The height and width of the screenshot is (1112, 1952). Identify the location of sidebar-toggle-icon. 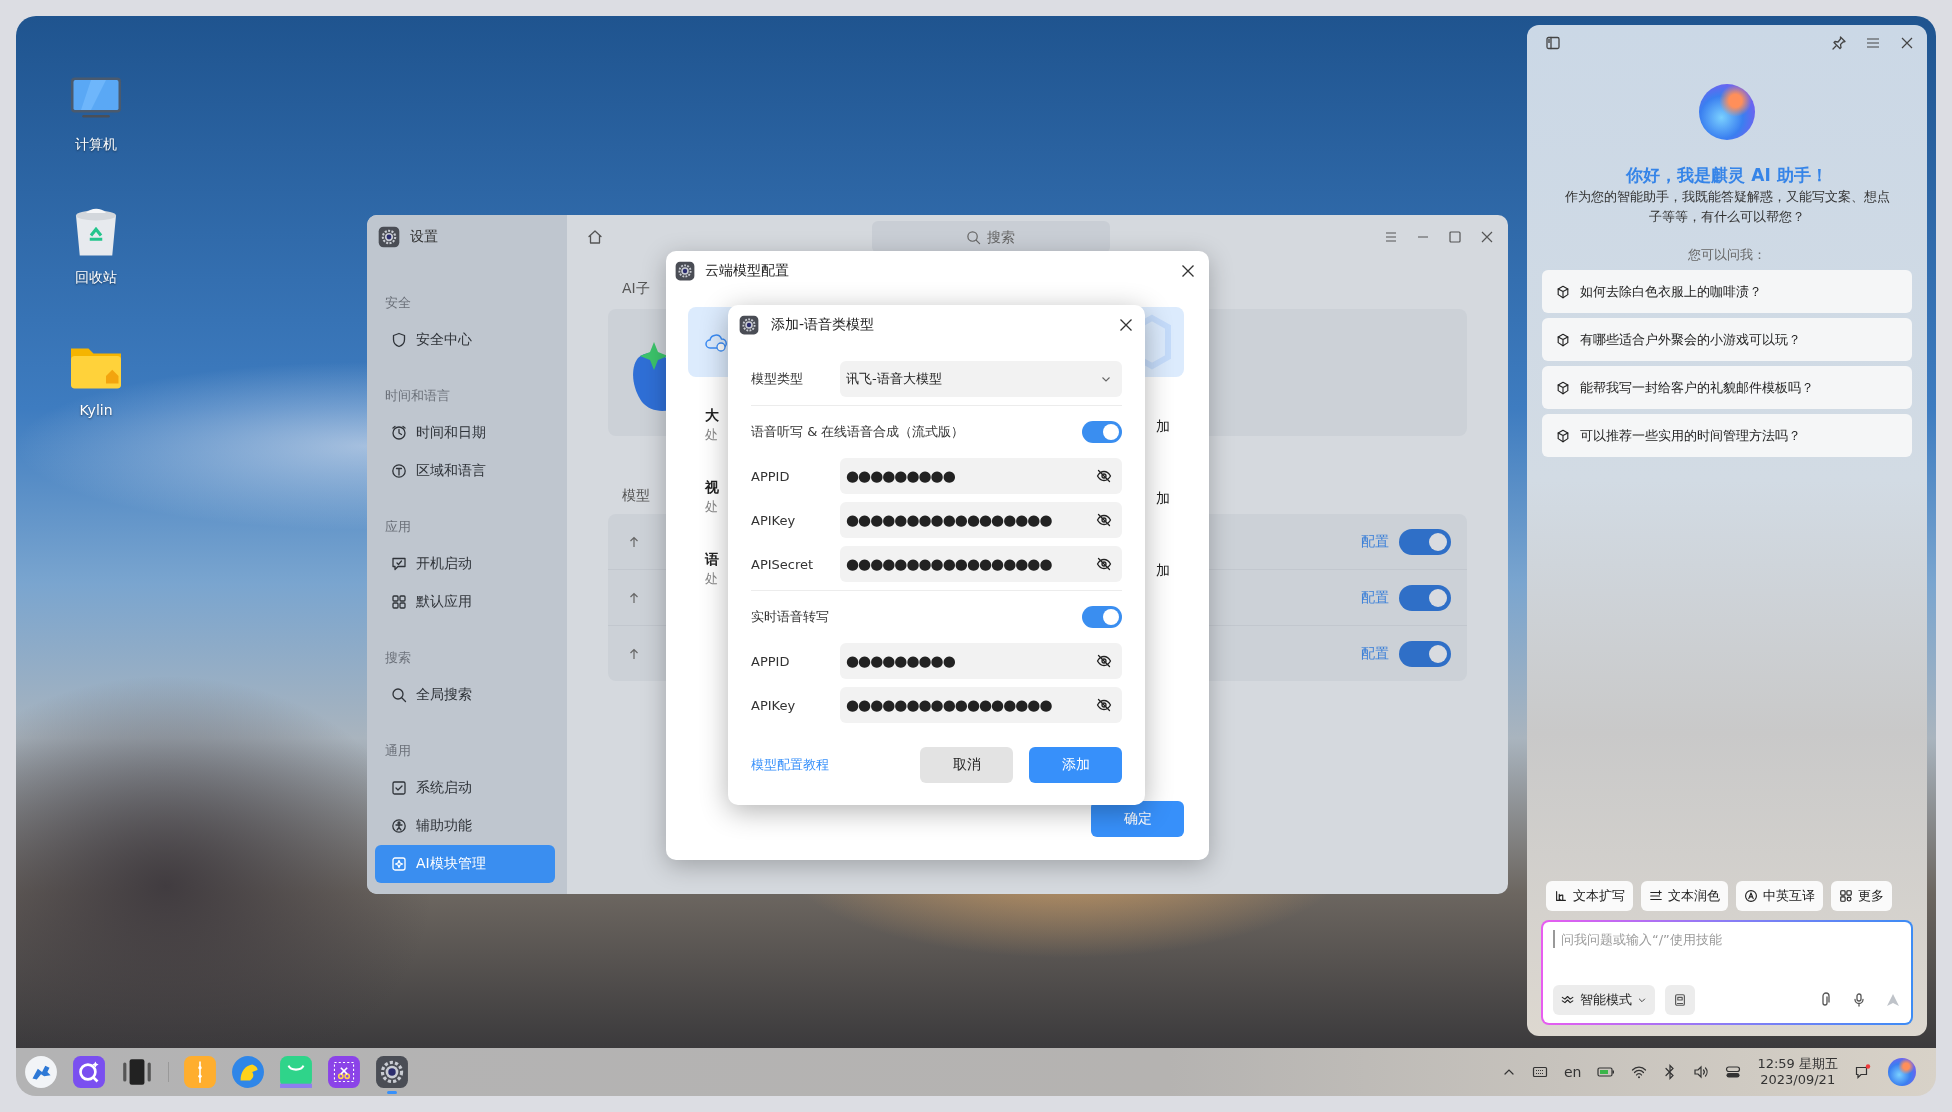
(1553, 43).